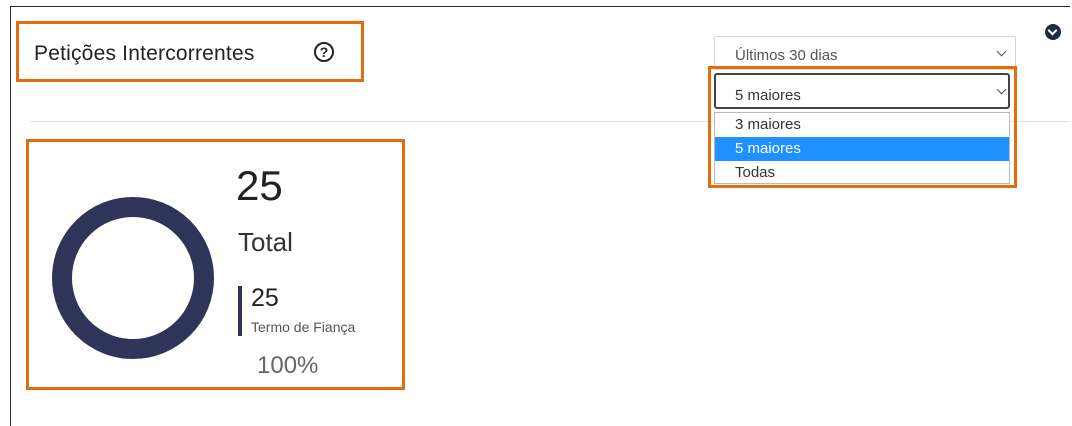 Image resolution: width=1072 pixels, height=426 pixels. Describe the element at coordinates (288, 365) in the screenshot. I see `legend-percent: 100%` at that location.